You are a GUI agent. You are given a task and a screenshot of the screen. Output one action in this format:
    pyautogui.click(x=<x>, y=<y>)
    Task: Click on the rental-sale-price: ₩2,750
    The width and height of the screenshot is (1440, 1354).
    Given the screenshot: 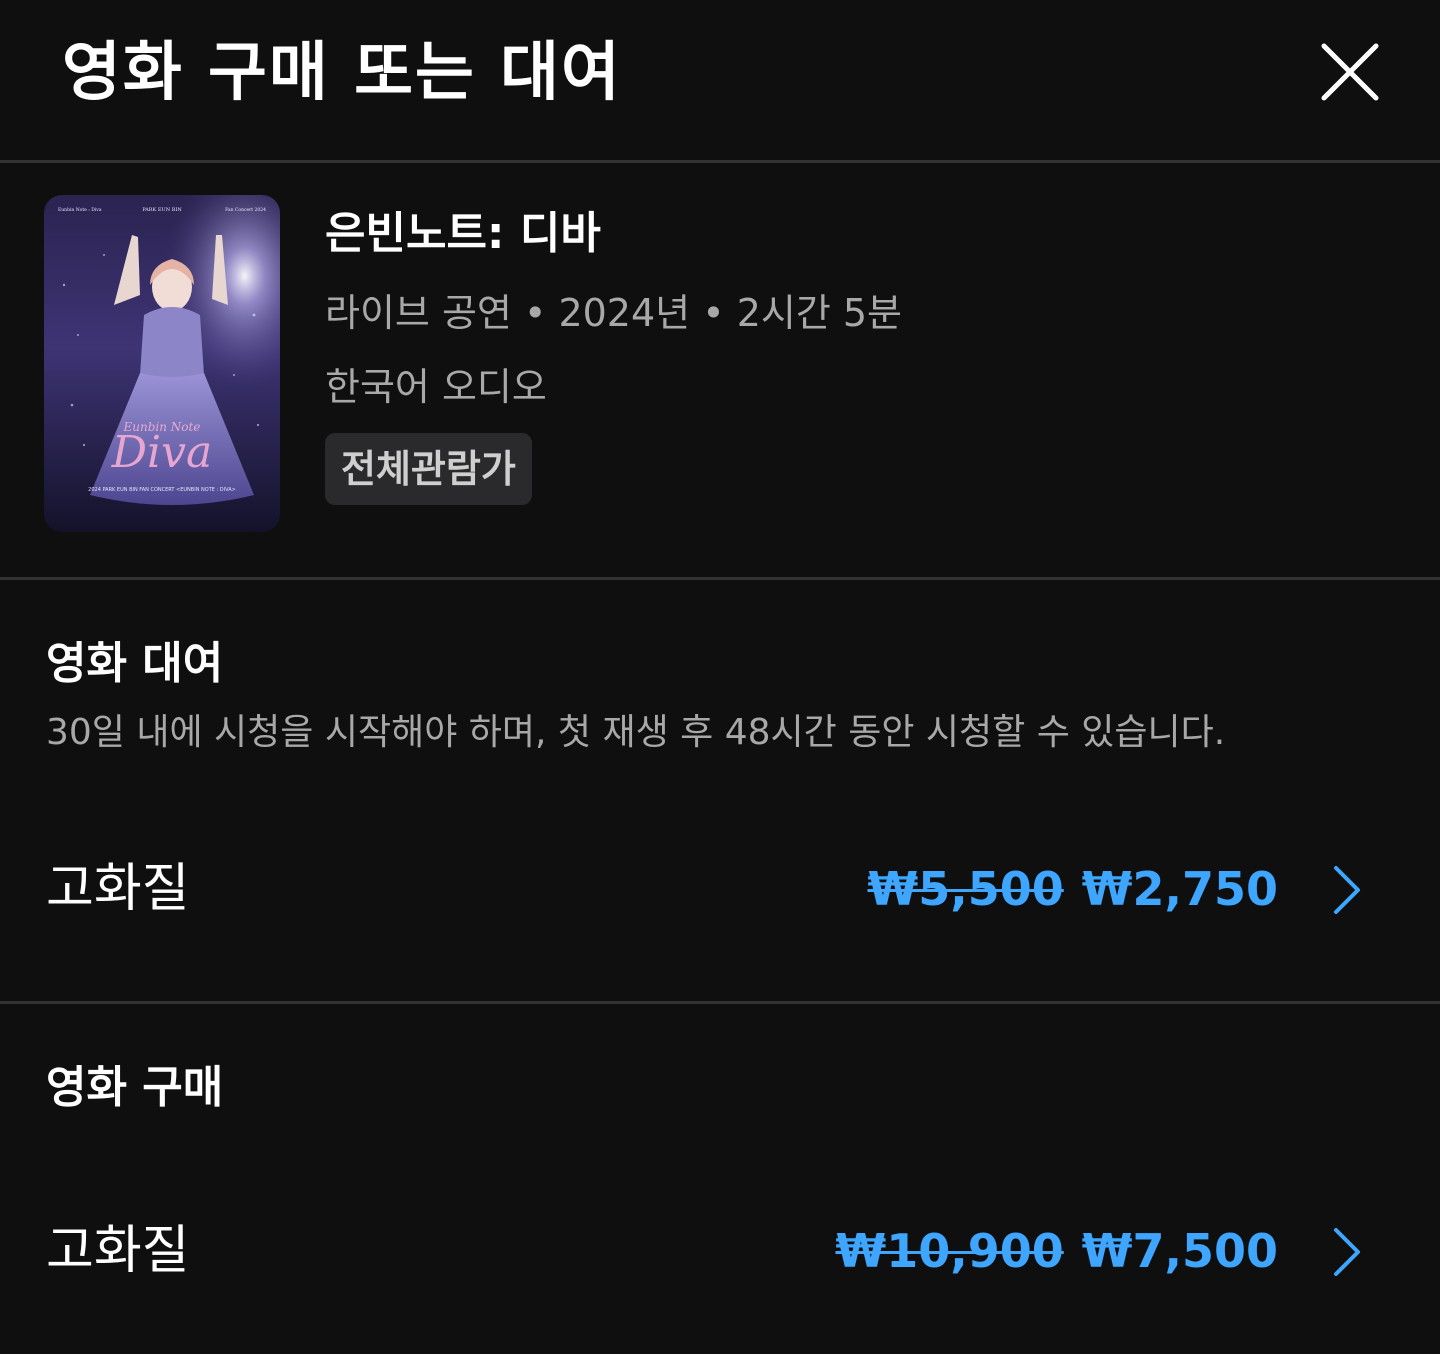 What is the action you would take?
    pyautogui.click(x=1179, y=889)
    